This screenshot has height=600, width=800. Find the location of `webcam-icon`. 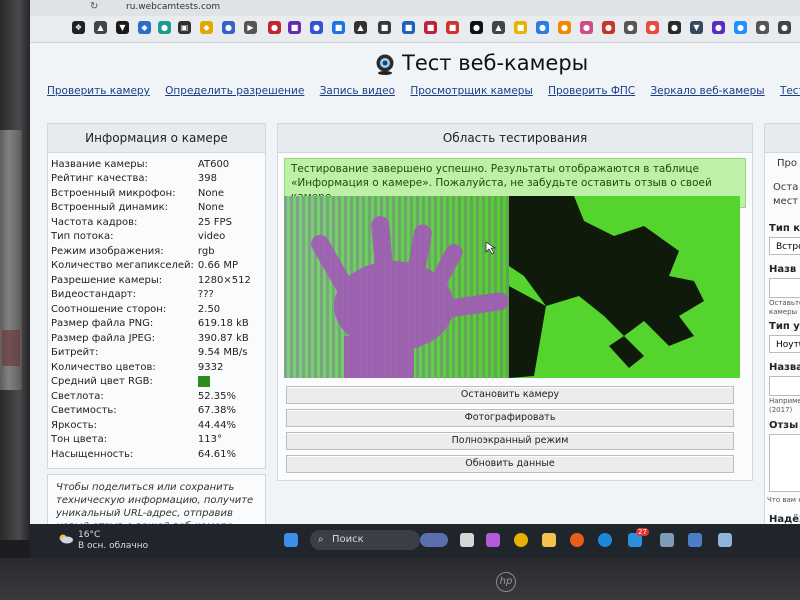

webcam-icon is located at coordinates (385, 64).